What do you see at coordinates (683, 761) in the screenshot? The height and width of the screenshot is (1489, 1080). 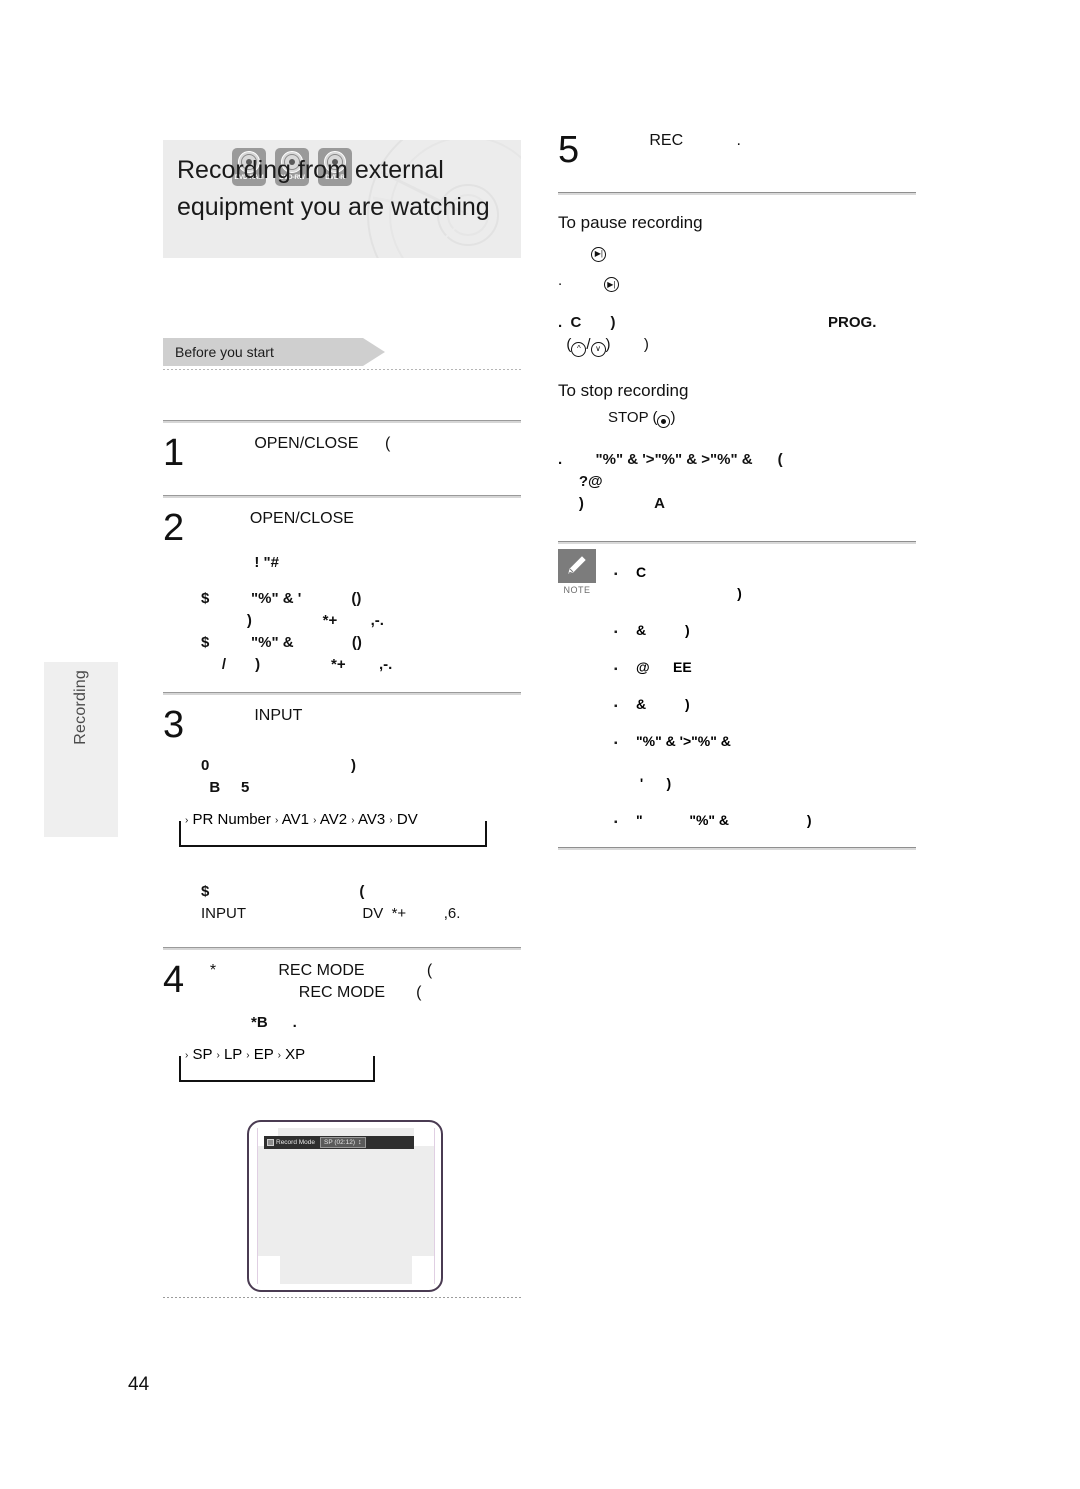 I see `note-item-text: "%" & '>"%" & ' )` at bounding box center [683, 761].